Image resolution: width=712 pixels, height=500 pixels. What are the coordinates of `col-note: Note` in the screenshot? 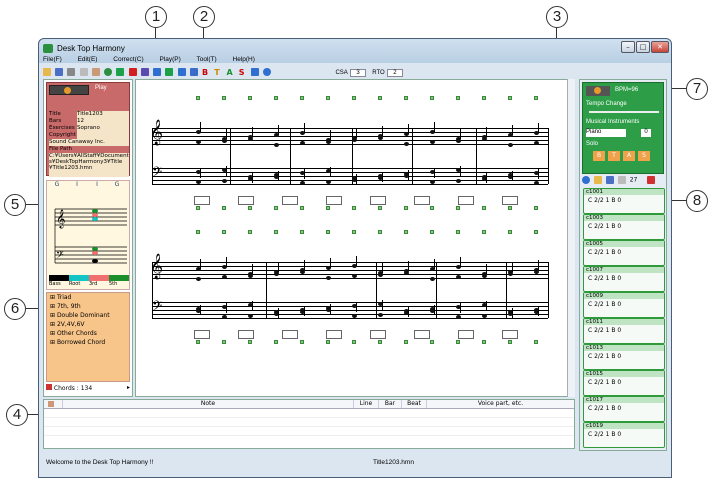 It's located at (207, 404).